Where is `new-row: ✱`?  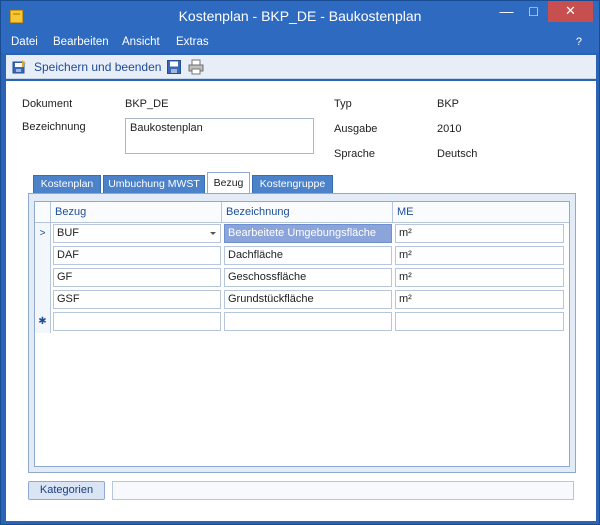 new-row: ✱ is located at coordinates (302, 322).